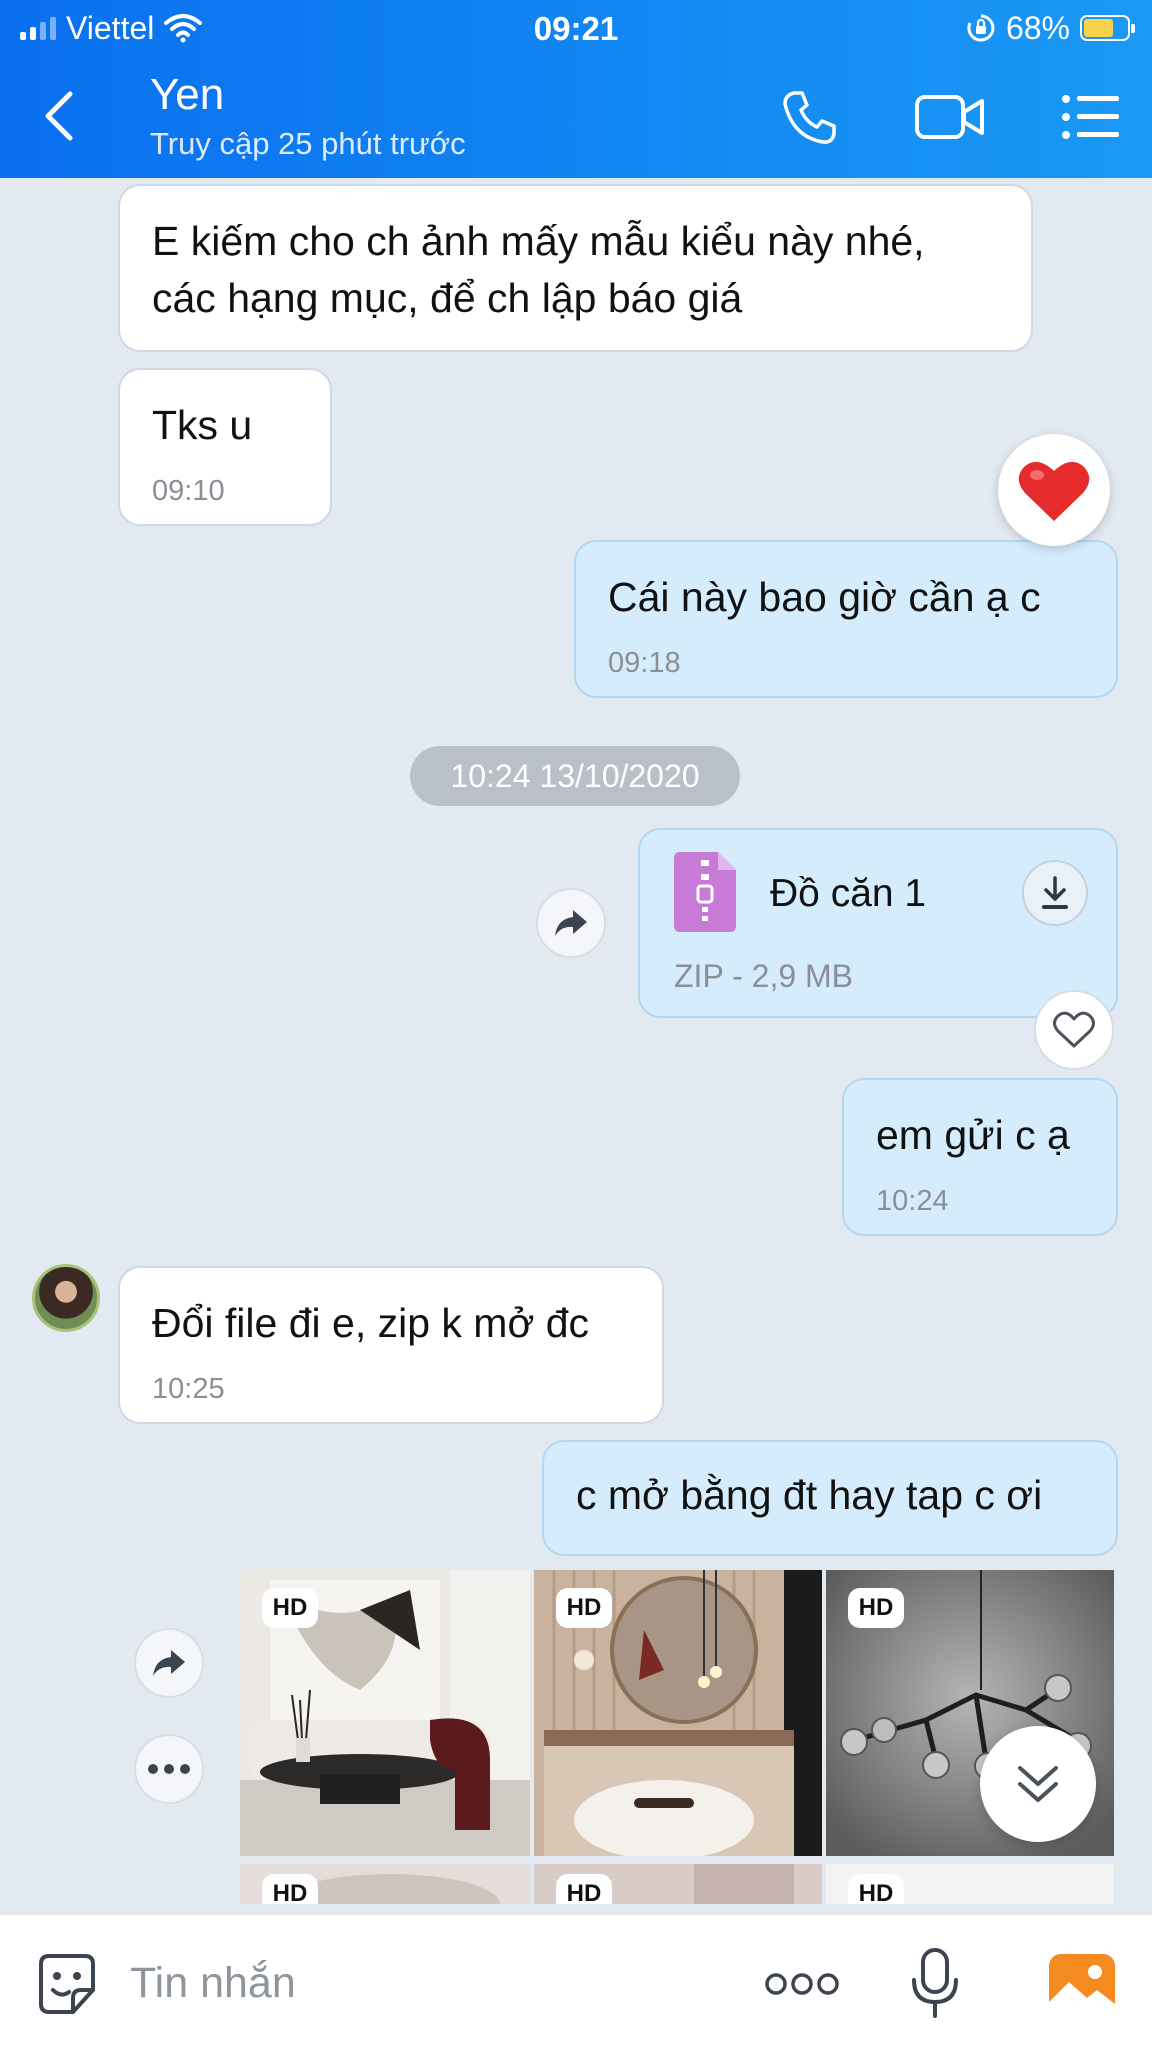 Image resolution: width=1152 pixels, height=2048 pixels. I want to click on voice-record-button, so click(935, 1984).